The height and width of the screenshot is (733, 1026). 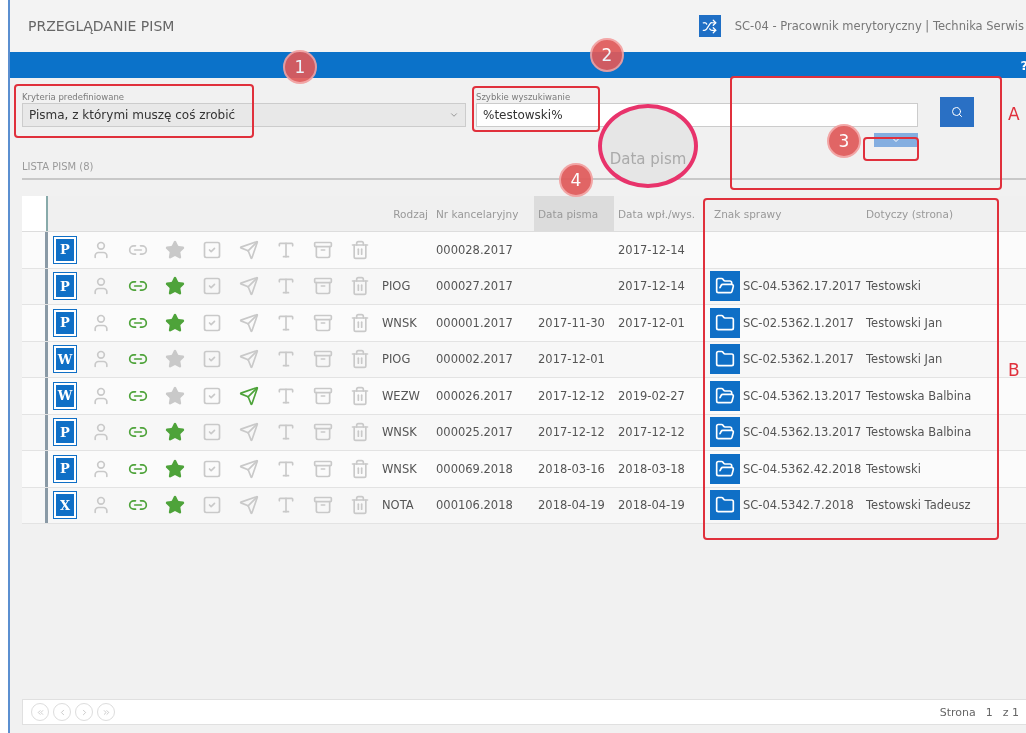 What do you see at coordinates (244, 115) in the screenshot?
I see `criteria-dropdown: Pisma, z którymi muszę coś zrobić` at bounding box center [244, 115].